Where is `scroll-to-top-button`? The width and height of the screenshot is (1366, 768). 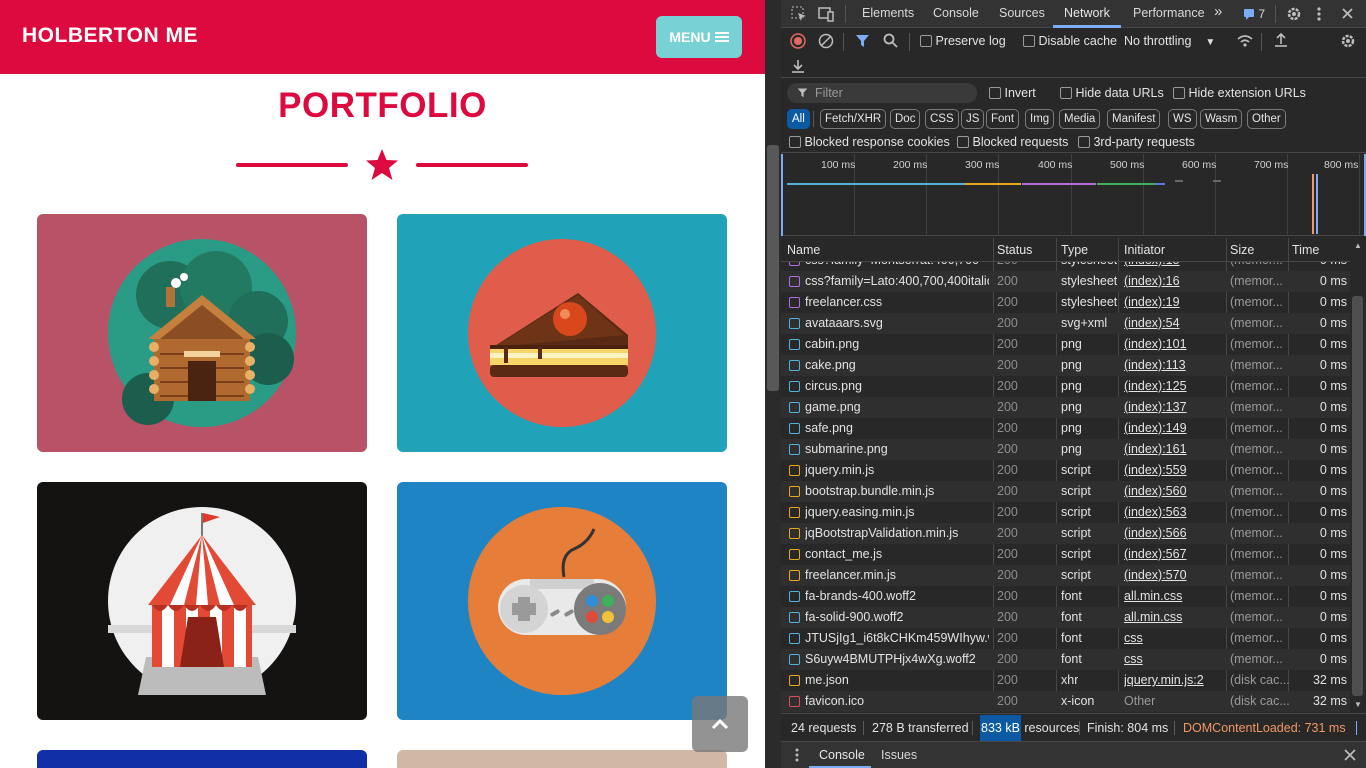
scroll-to-top-button is located at coordinates (720, 724).